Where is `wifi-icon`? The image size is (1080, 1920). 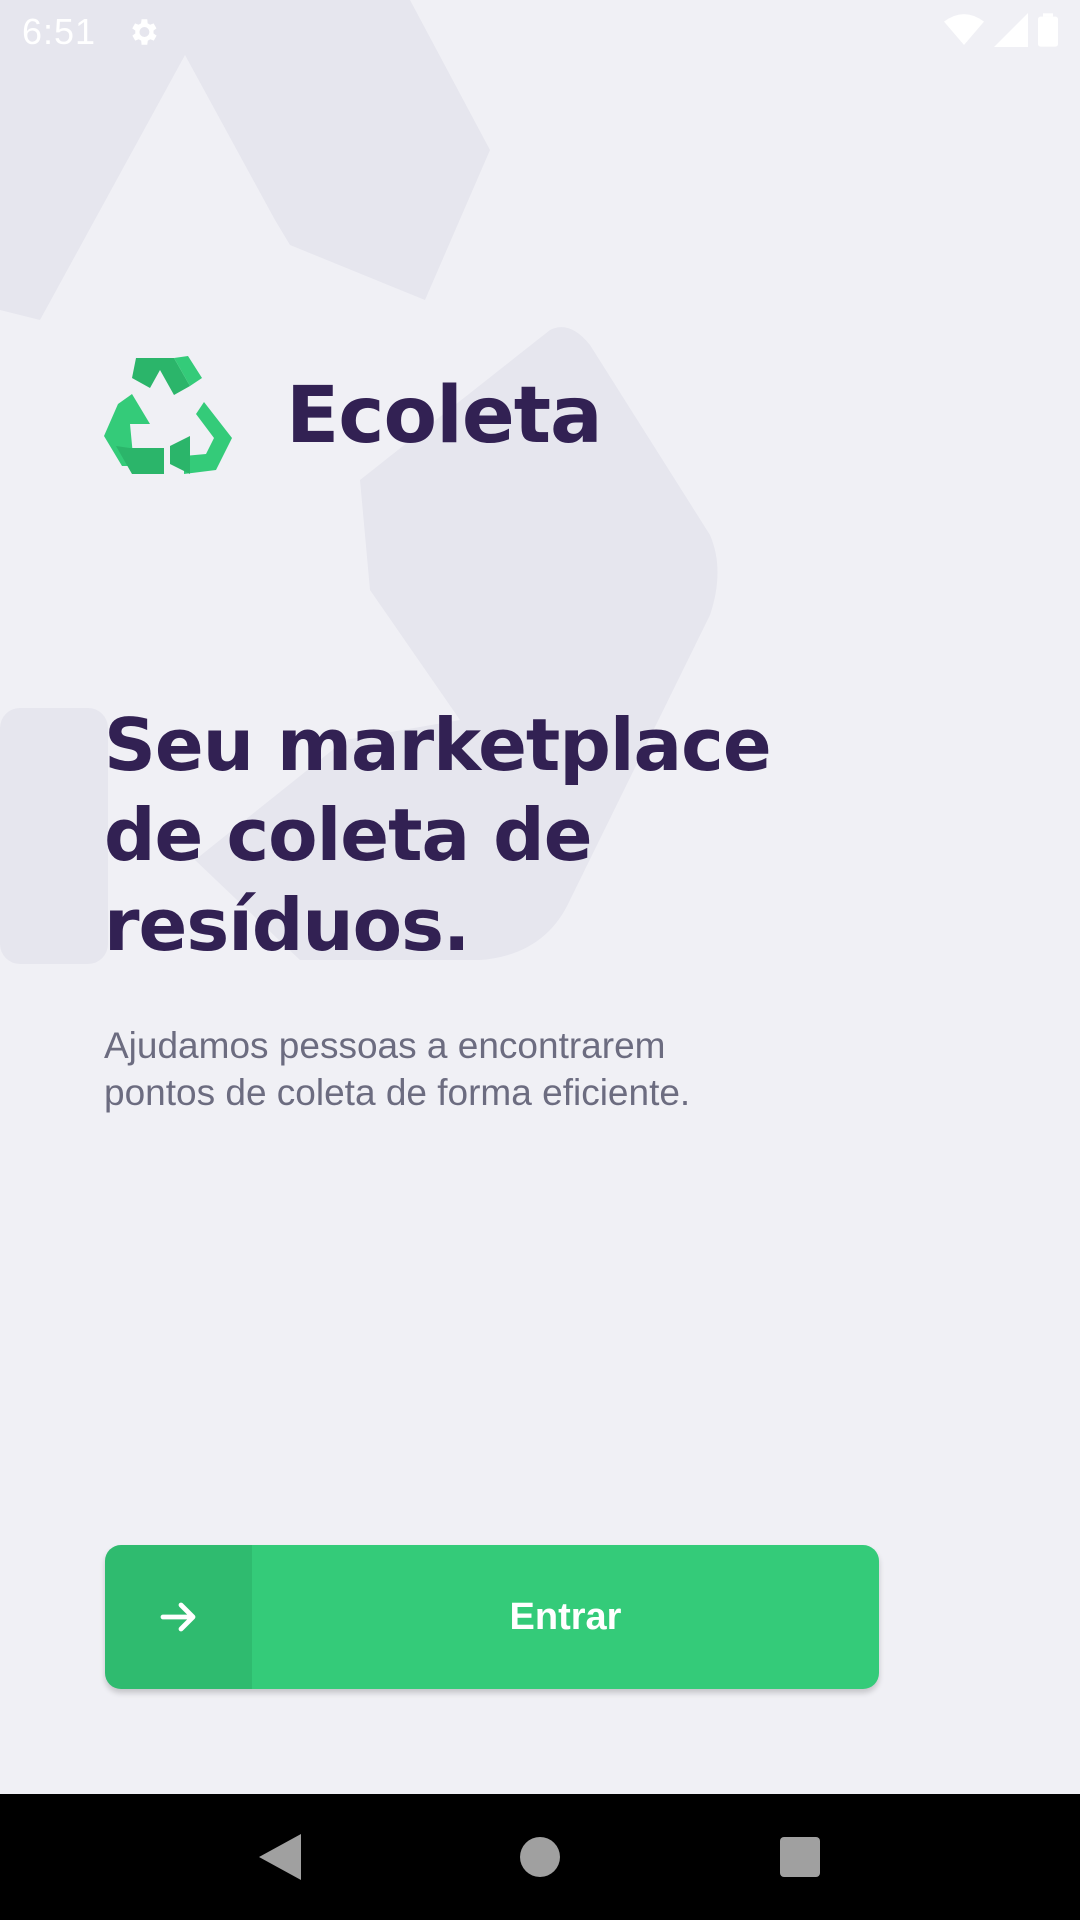
wifi-icon is located at coordinates (964, 32).